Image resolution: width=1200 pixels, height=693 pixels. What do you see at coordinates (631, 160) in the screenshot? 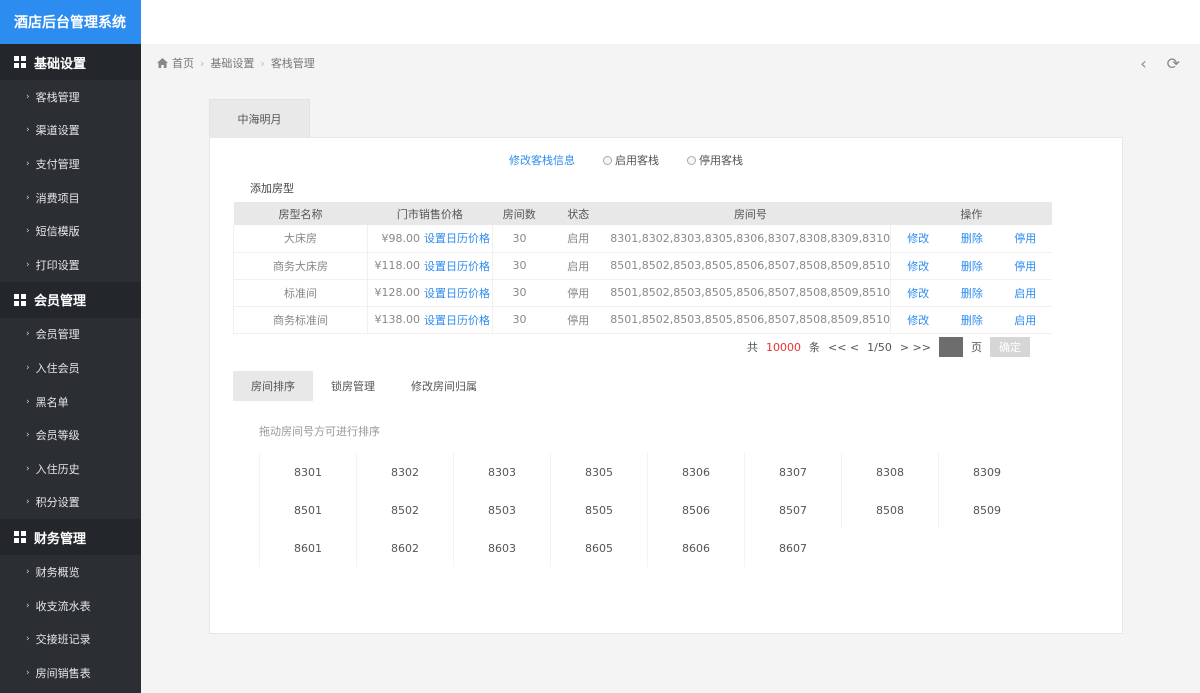
I see `enable-inn-radio: 启用客栈` at bounding box center [631, 160].